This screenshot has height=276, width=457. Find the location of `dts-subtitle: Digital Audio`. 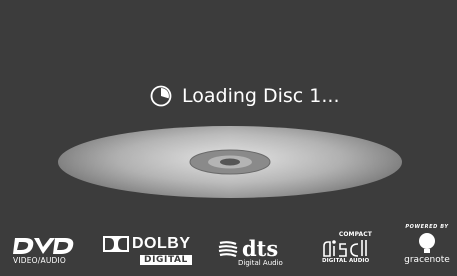

dts-subtitle: Digital Audio is located at coordinates (260, 263).